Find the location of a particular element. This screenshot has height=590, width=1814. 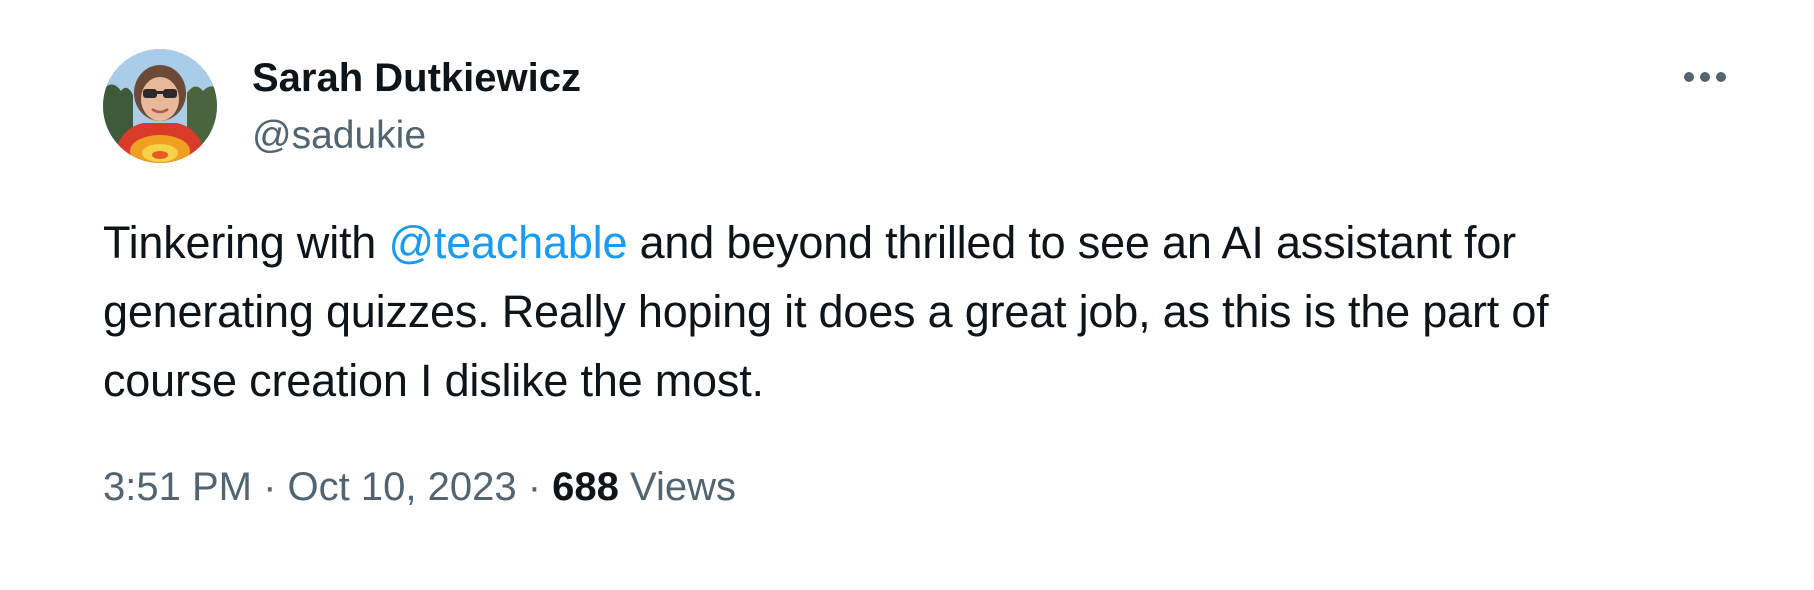

author-display-name: Sarah Dutkiewicz is located at coordinates (416, 78).